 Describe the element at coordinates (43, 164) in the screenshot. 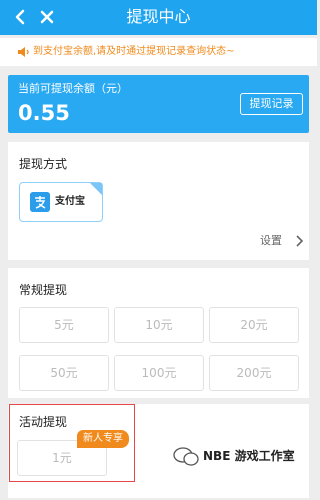

I see `method-title: 提现方式` at that location.